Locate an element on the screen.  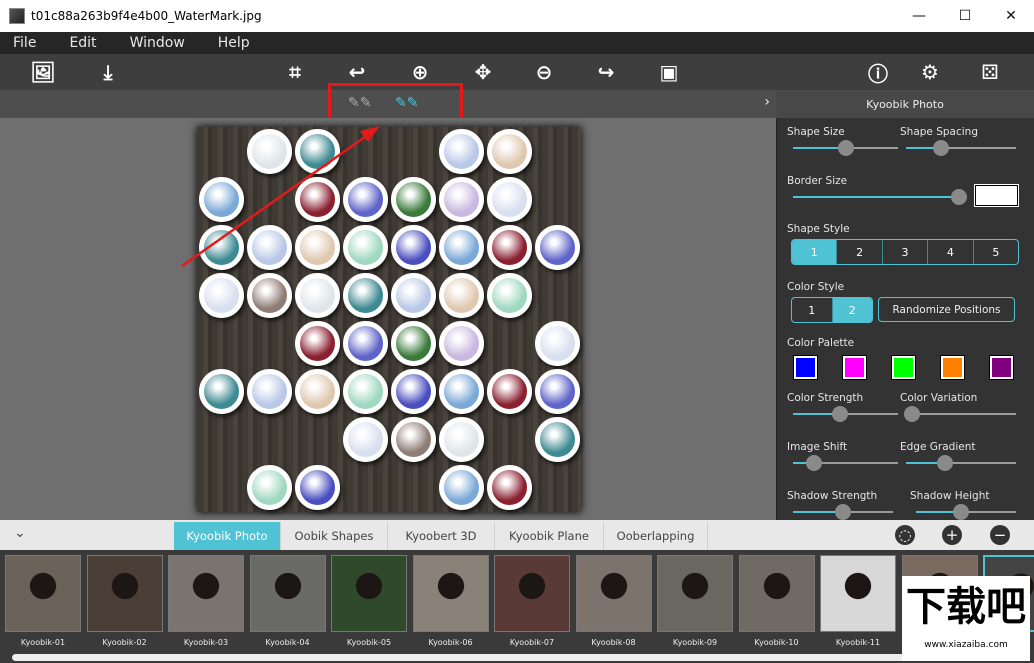
add-preset-icon: + is located at coordinates (952, 535).